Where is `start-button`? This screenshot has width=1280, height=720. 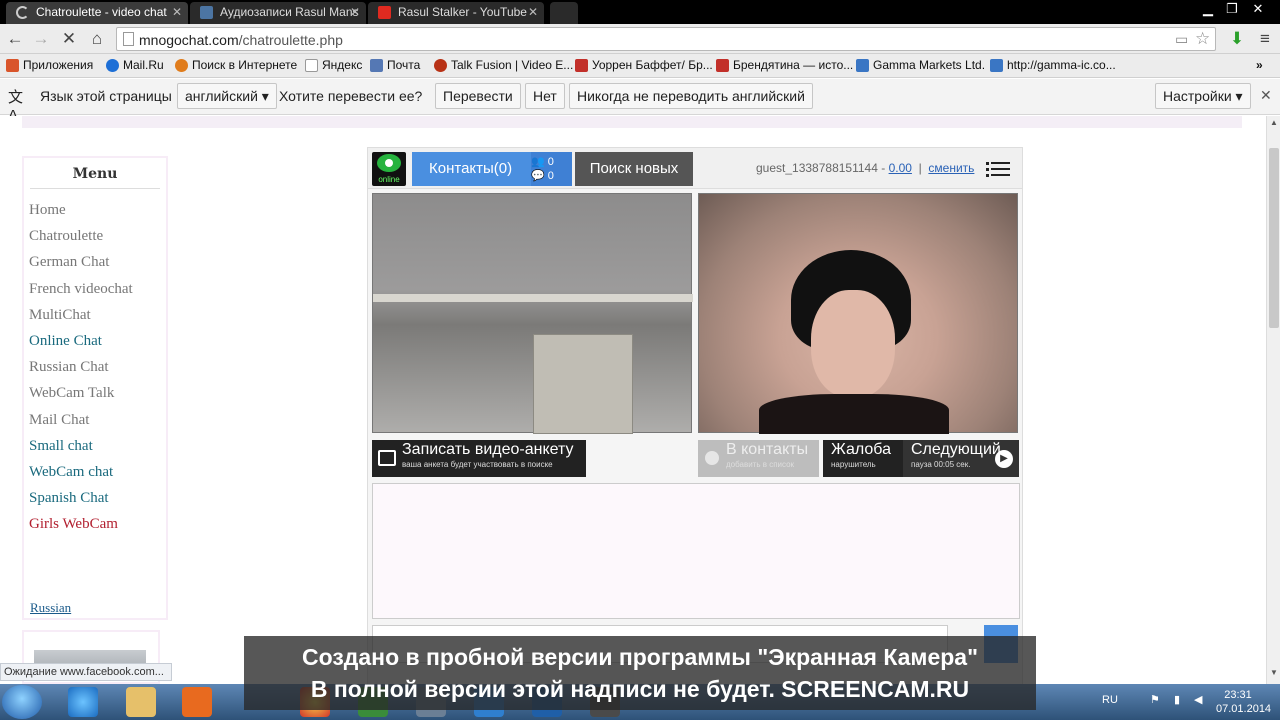 start-button is located at coordinates (22, 702).